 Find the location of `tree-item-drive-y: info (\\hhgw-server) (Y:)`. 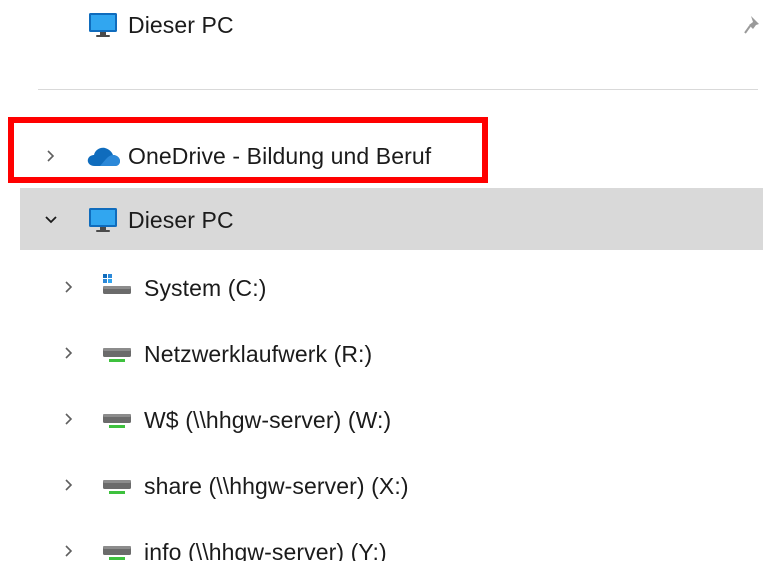

tree-item-drive-y: info (\\hhgw-server) (Y:) is located at coordinates (381, 543).